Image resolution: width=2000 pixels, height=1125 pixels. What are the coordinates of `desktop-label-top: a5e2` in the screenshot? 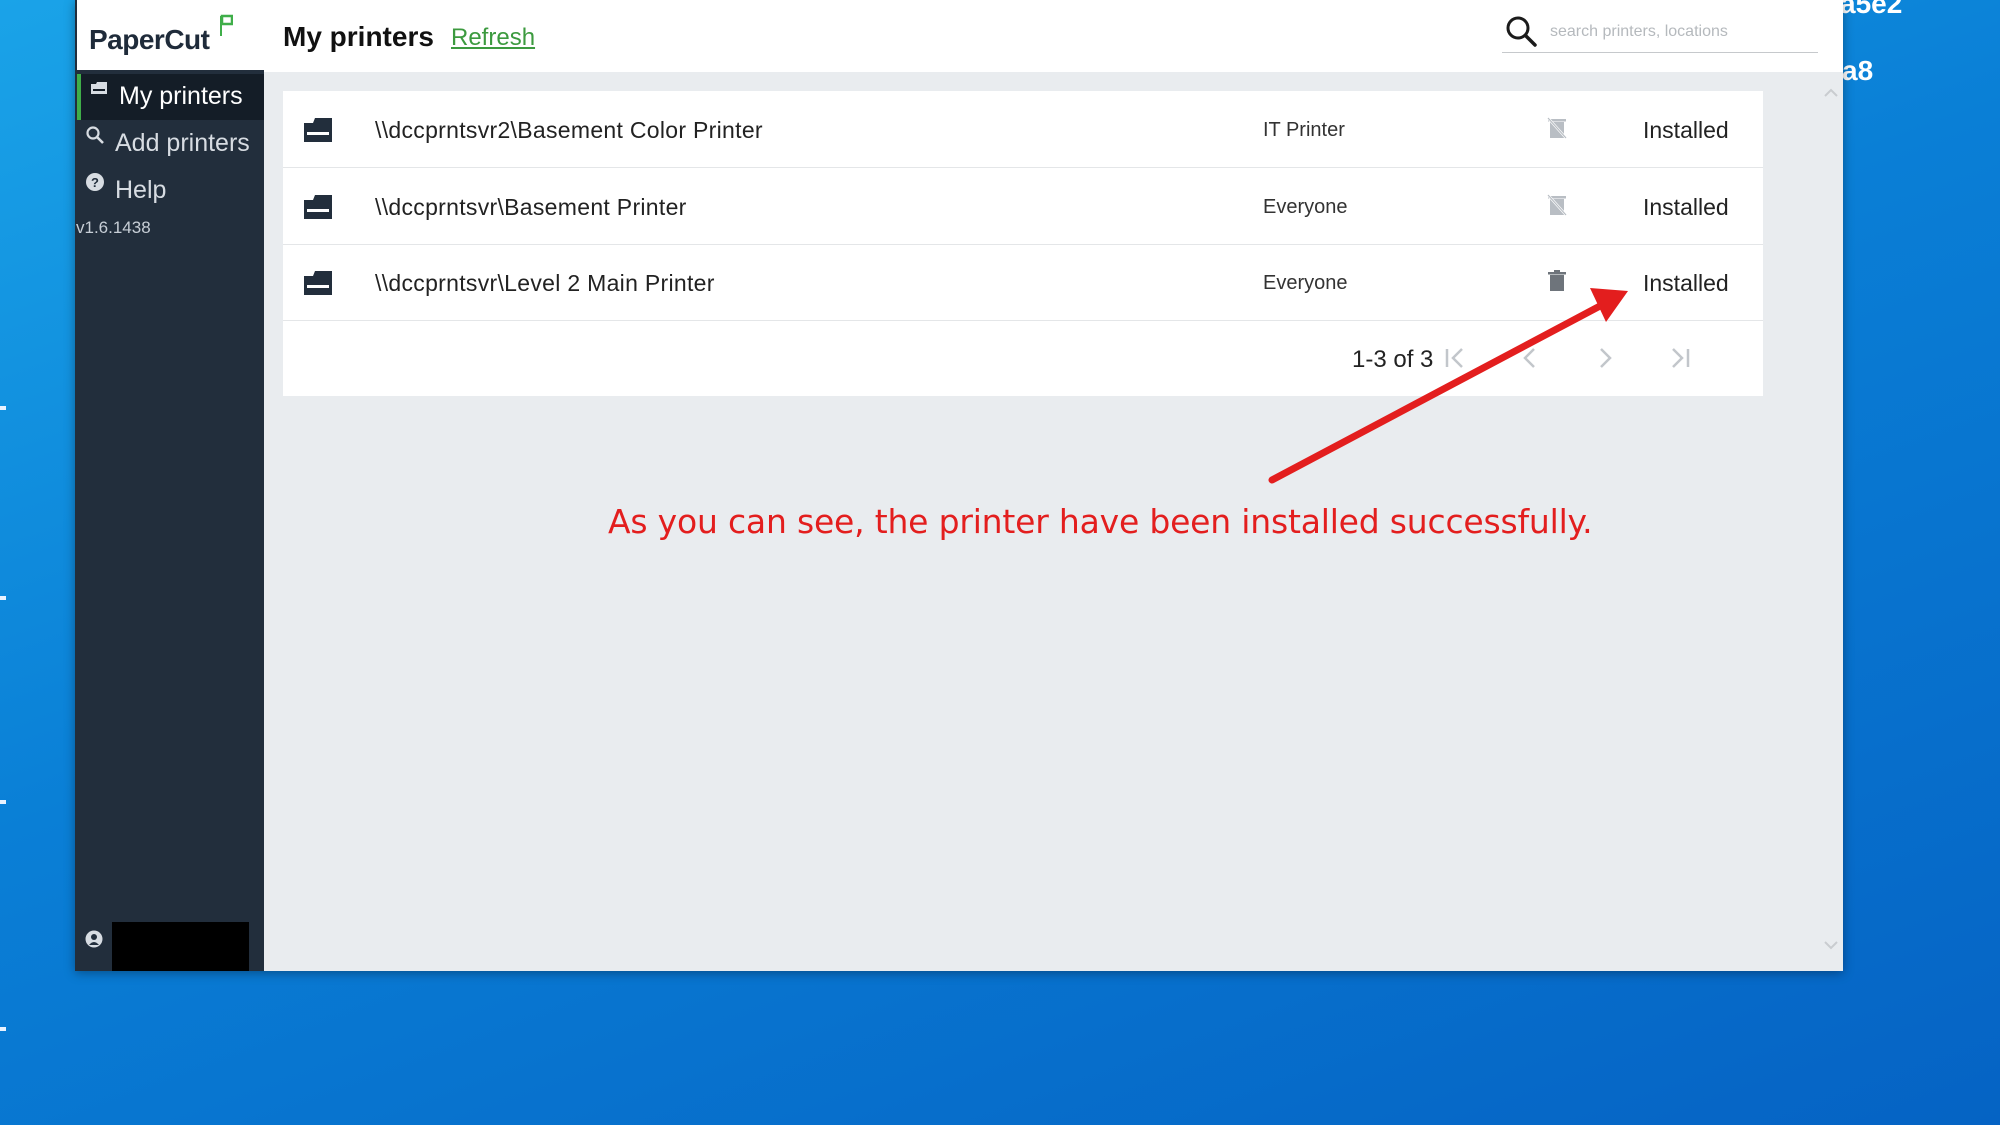 It's located at (1871, 9).